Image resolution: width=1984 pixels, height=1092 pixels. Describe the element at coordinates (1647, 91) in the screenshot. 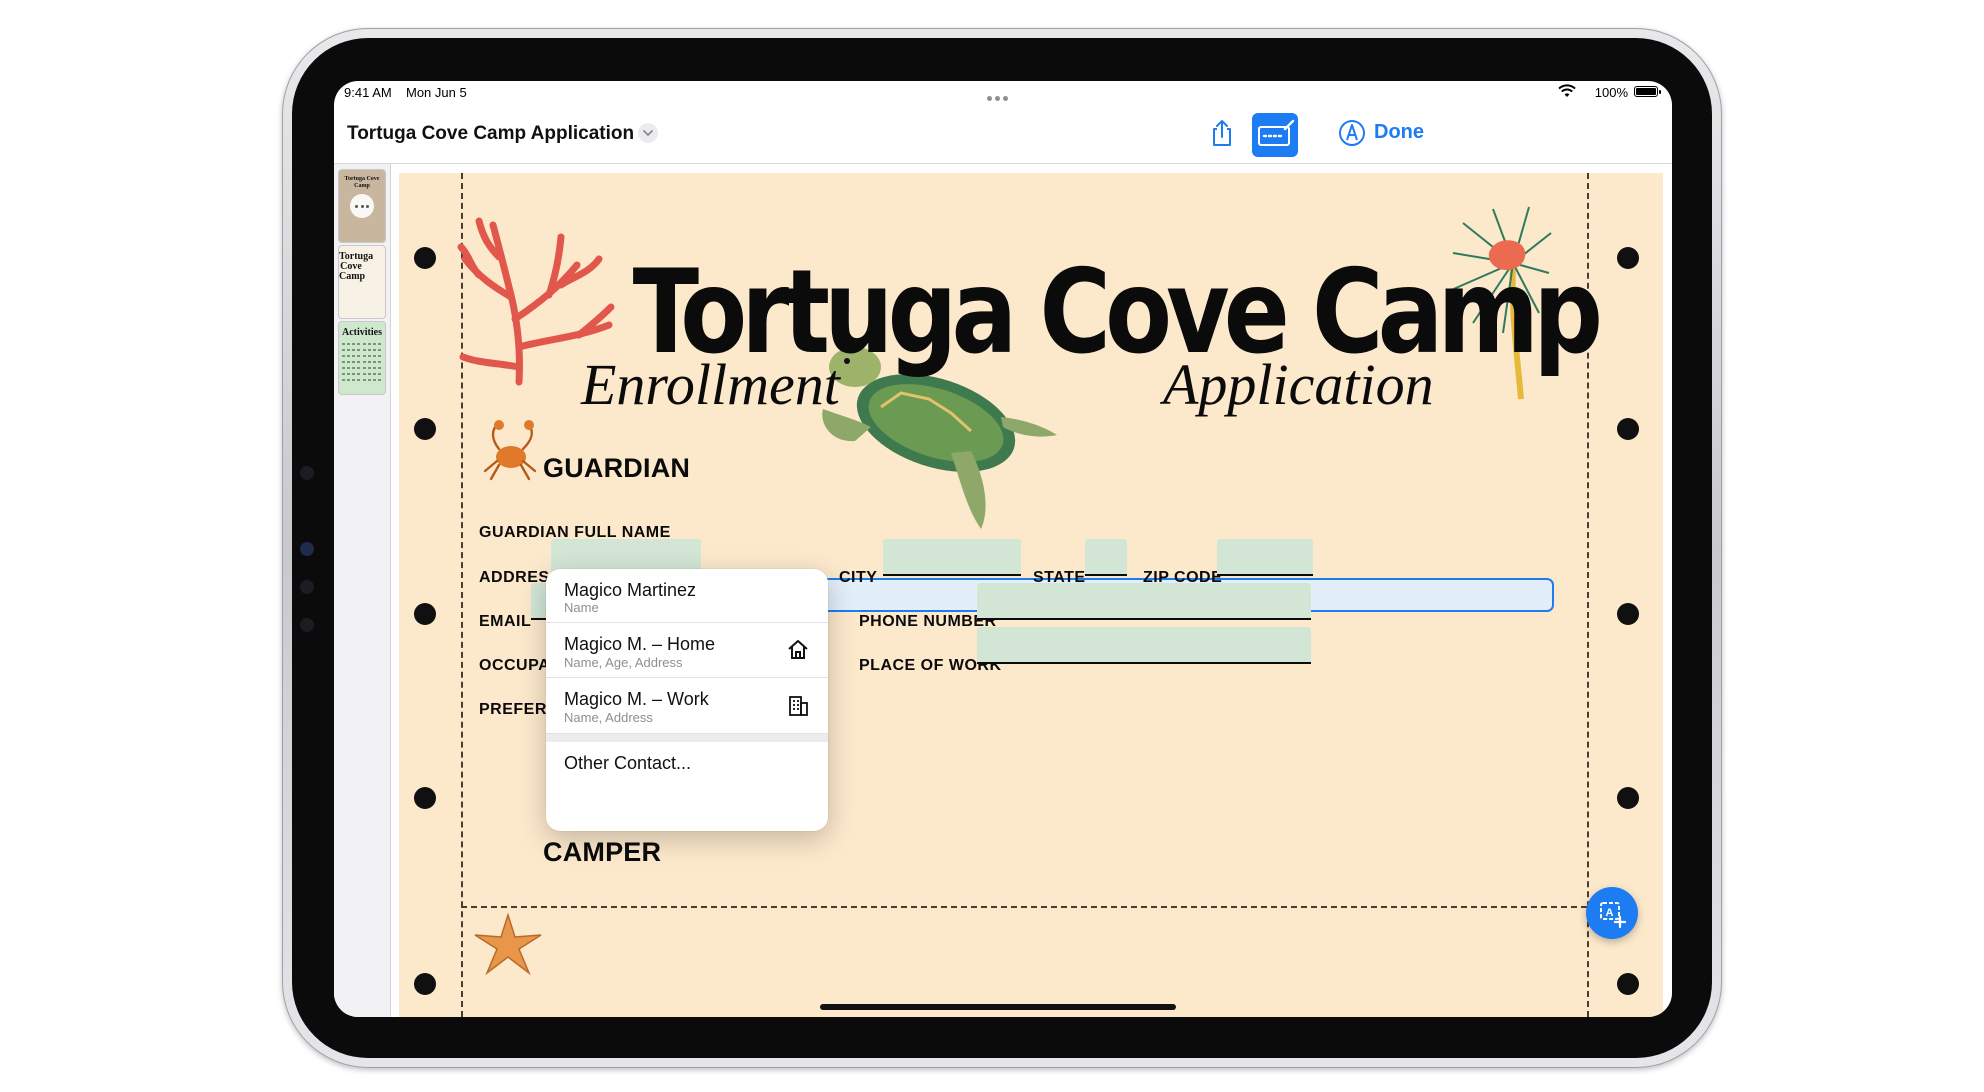

I see `battery-icon` at that location.